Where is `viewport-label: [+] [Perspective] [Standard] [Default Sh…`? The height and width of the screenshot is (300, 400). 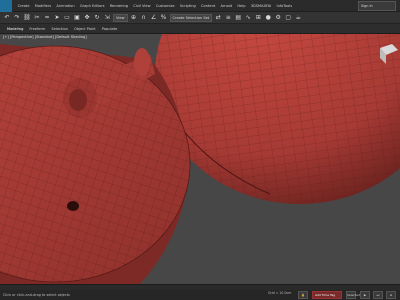 viewport-label: [+] [Perspective] [Standard] [Default Sh… is located at coordinates (45, 37).